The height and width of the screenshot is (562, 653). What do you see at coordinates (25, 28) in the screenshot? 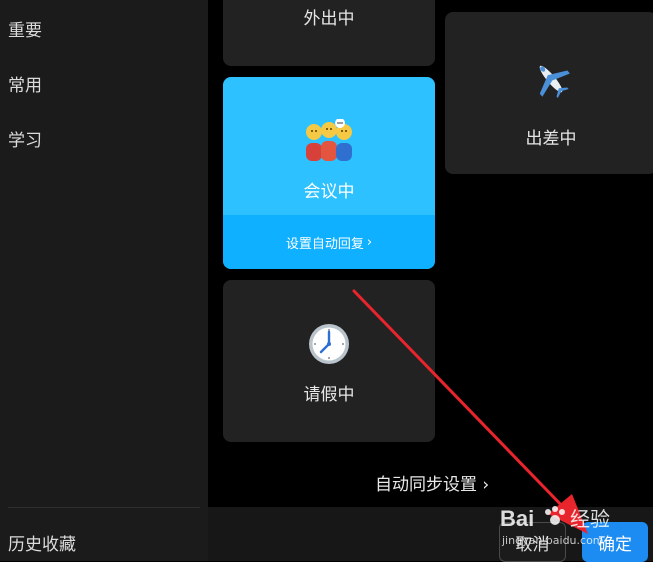
I see `sidebar-item-important: 重要` at bounding box center [25, 28].